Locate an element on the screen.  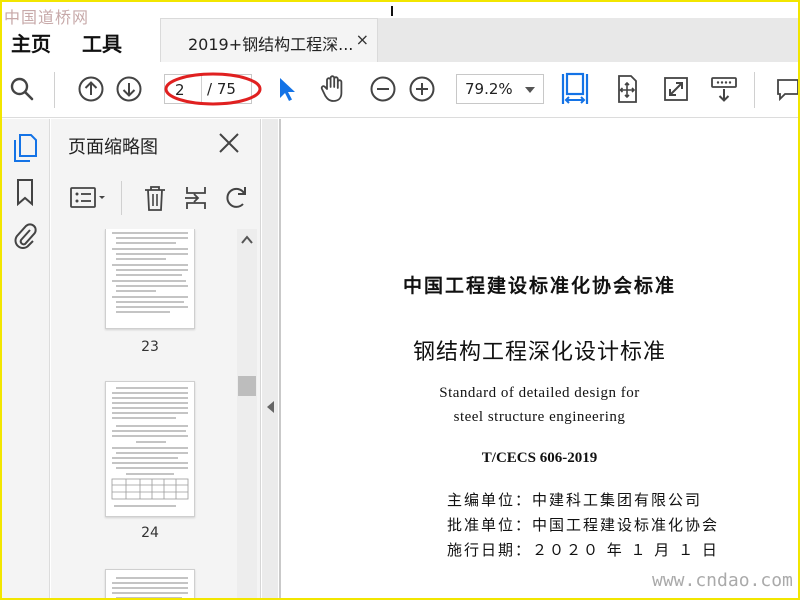
standard-title-en-line2: steel structure engineering is located at coordinates (539, 417).